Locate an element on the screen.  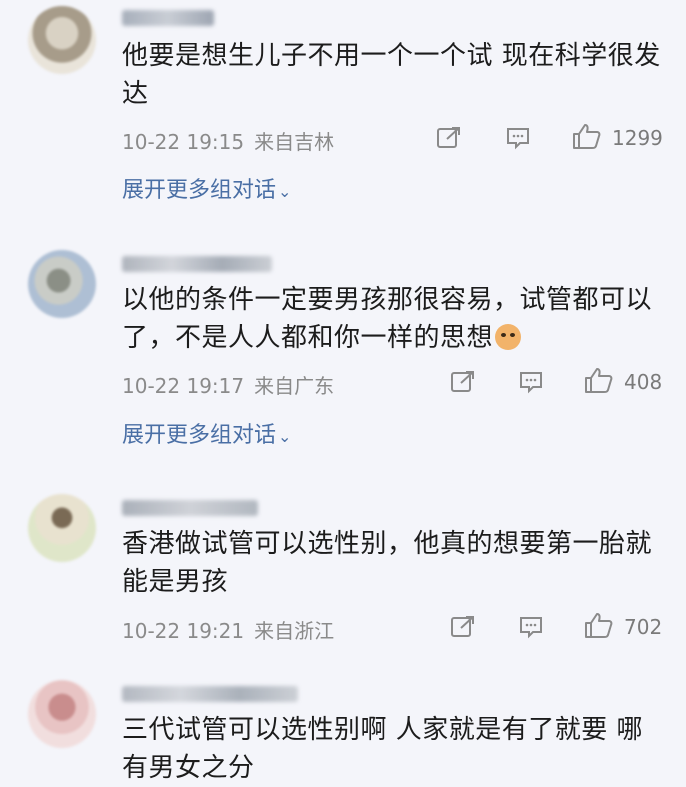
comment-location: 来自吉林 is located at coordinates (294, 142).